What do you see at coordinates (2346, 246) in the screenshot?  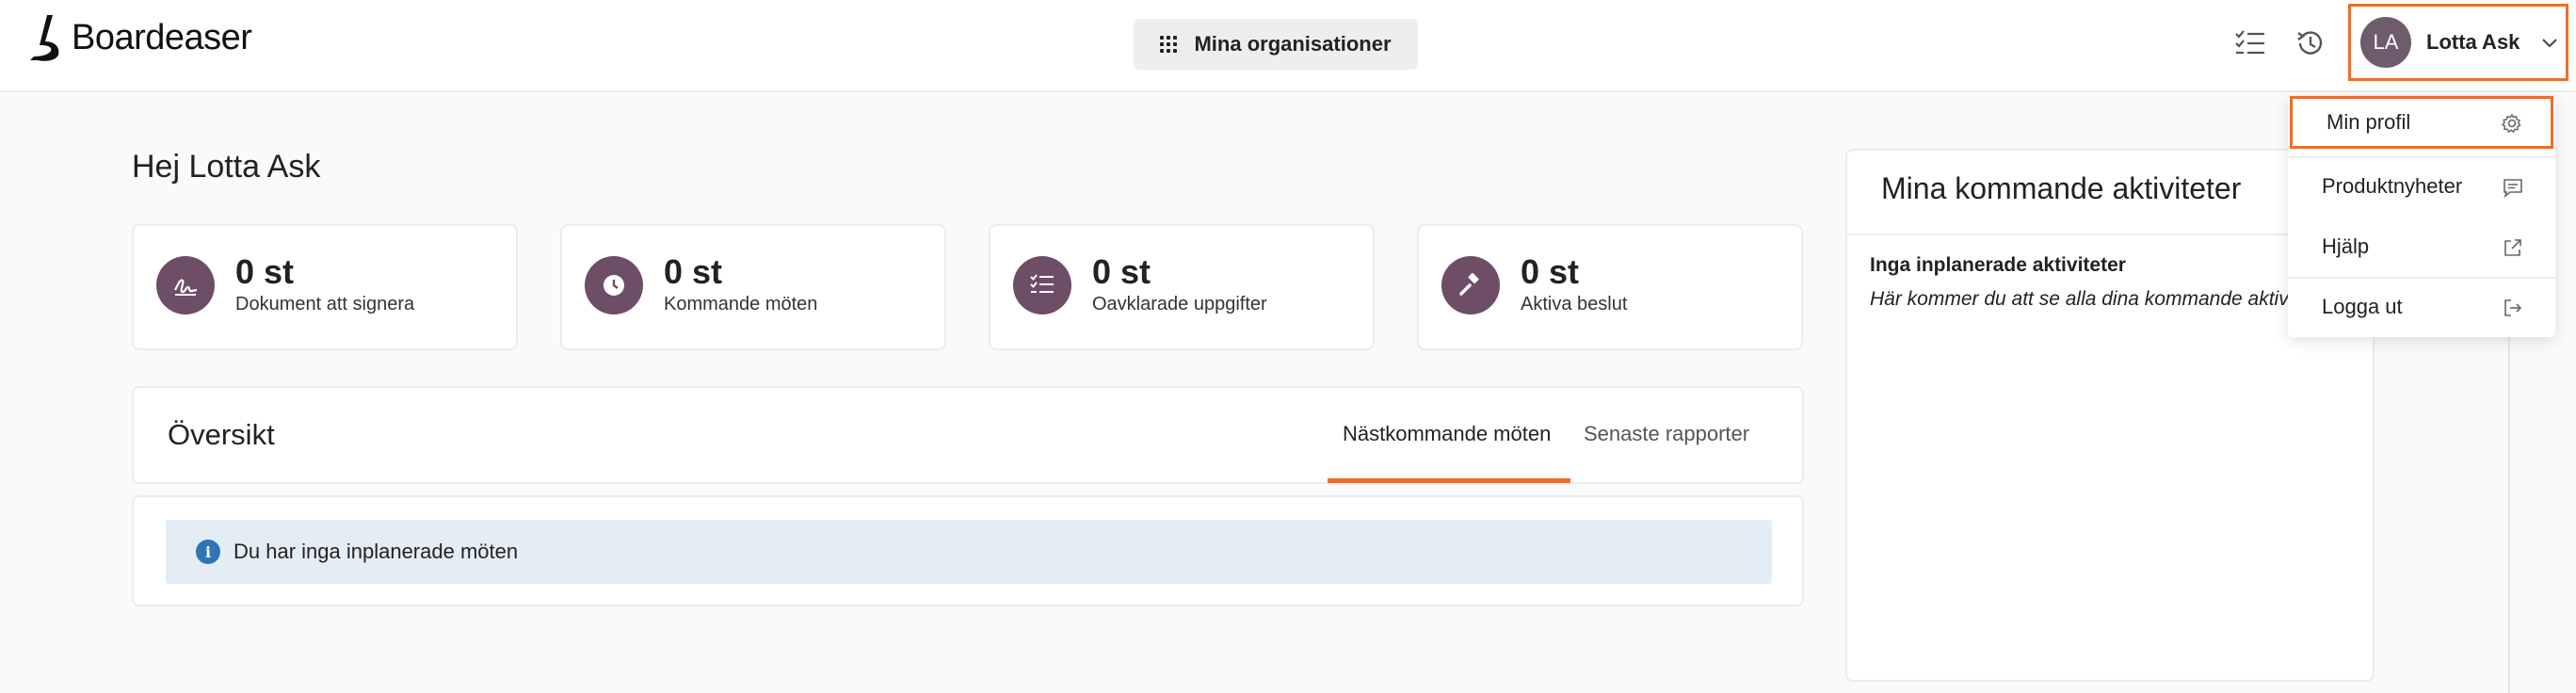 I see `menu-item-label: Hjälp` at bounding box center [2346, 246].